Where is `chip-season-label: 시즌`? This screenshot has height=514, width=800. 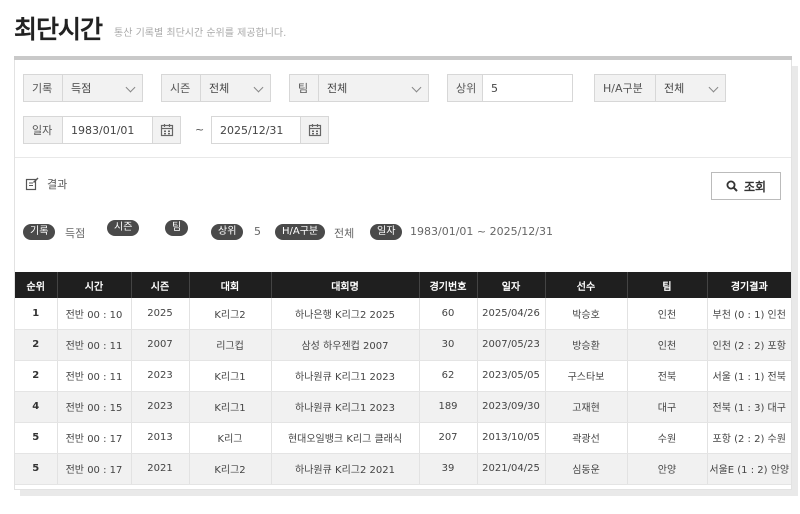
chip-season-label: 시즌 is located at coordinates (123, 228).